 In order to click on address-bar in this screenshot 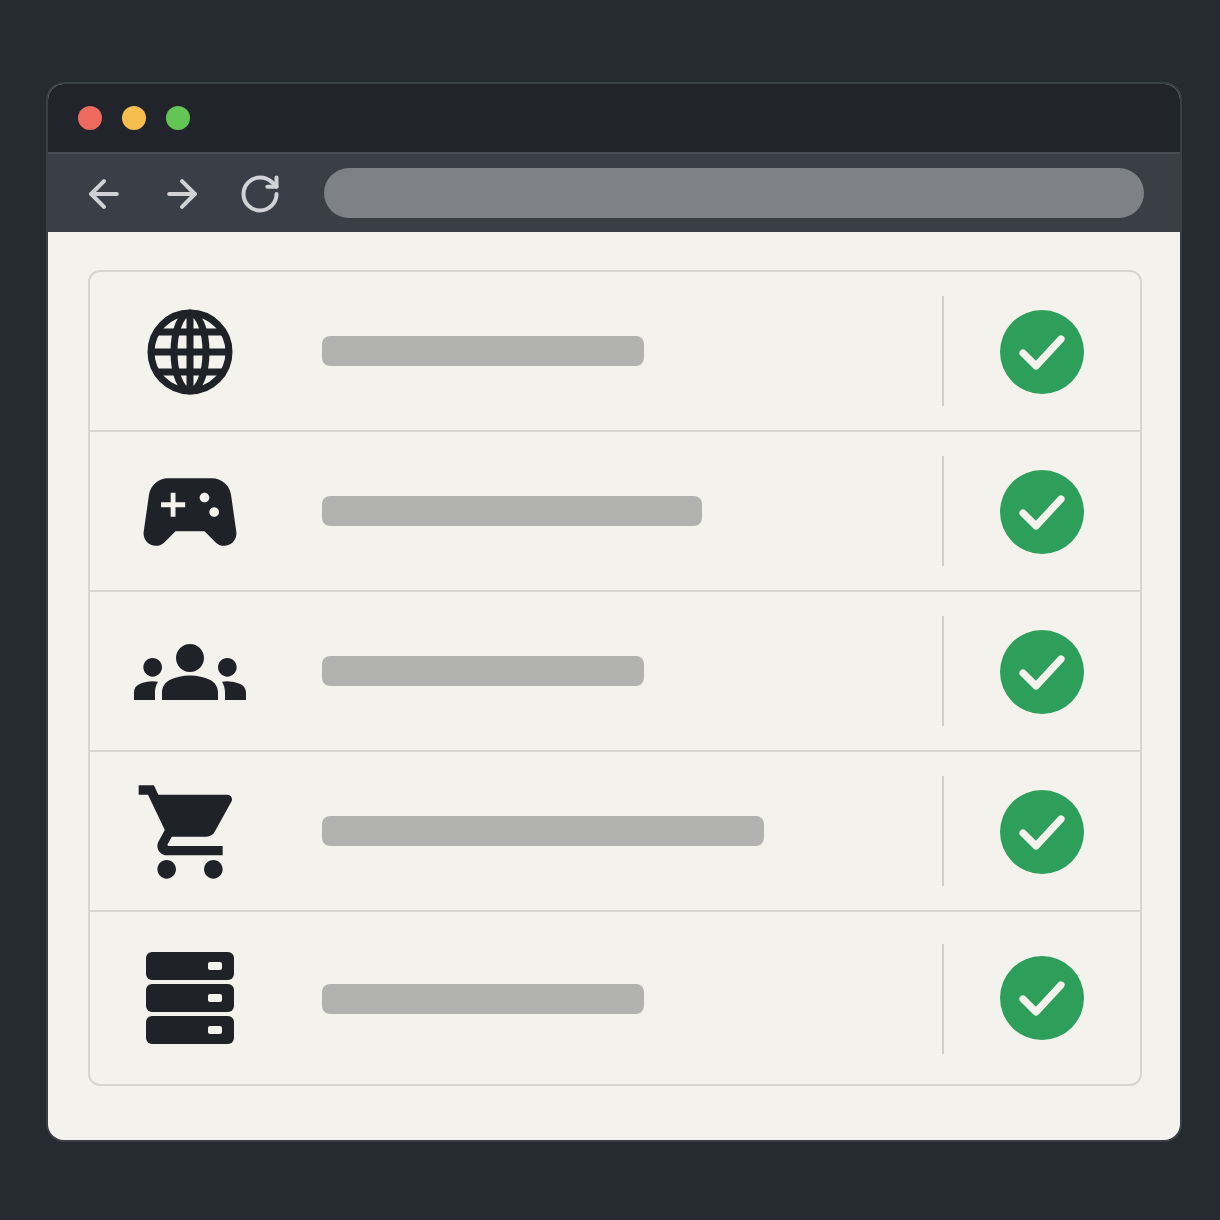, I will do `click(734, 193)`.